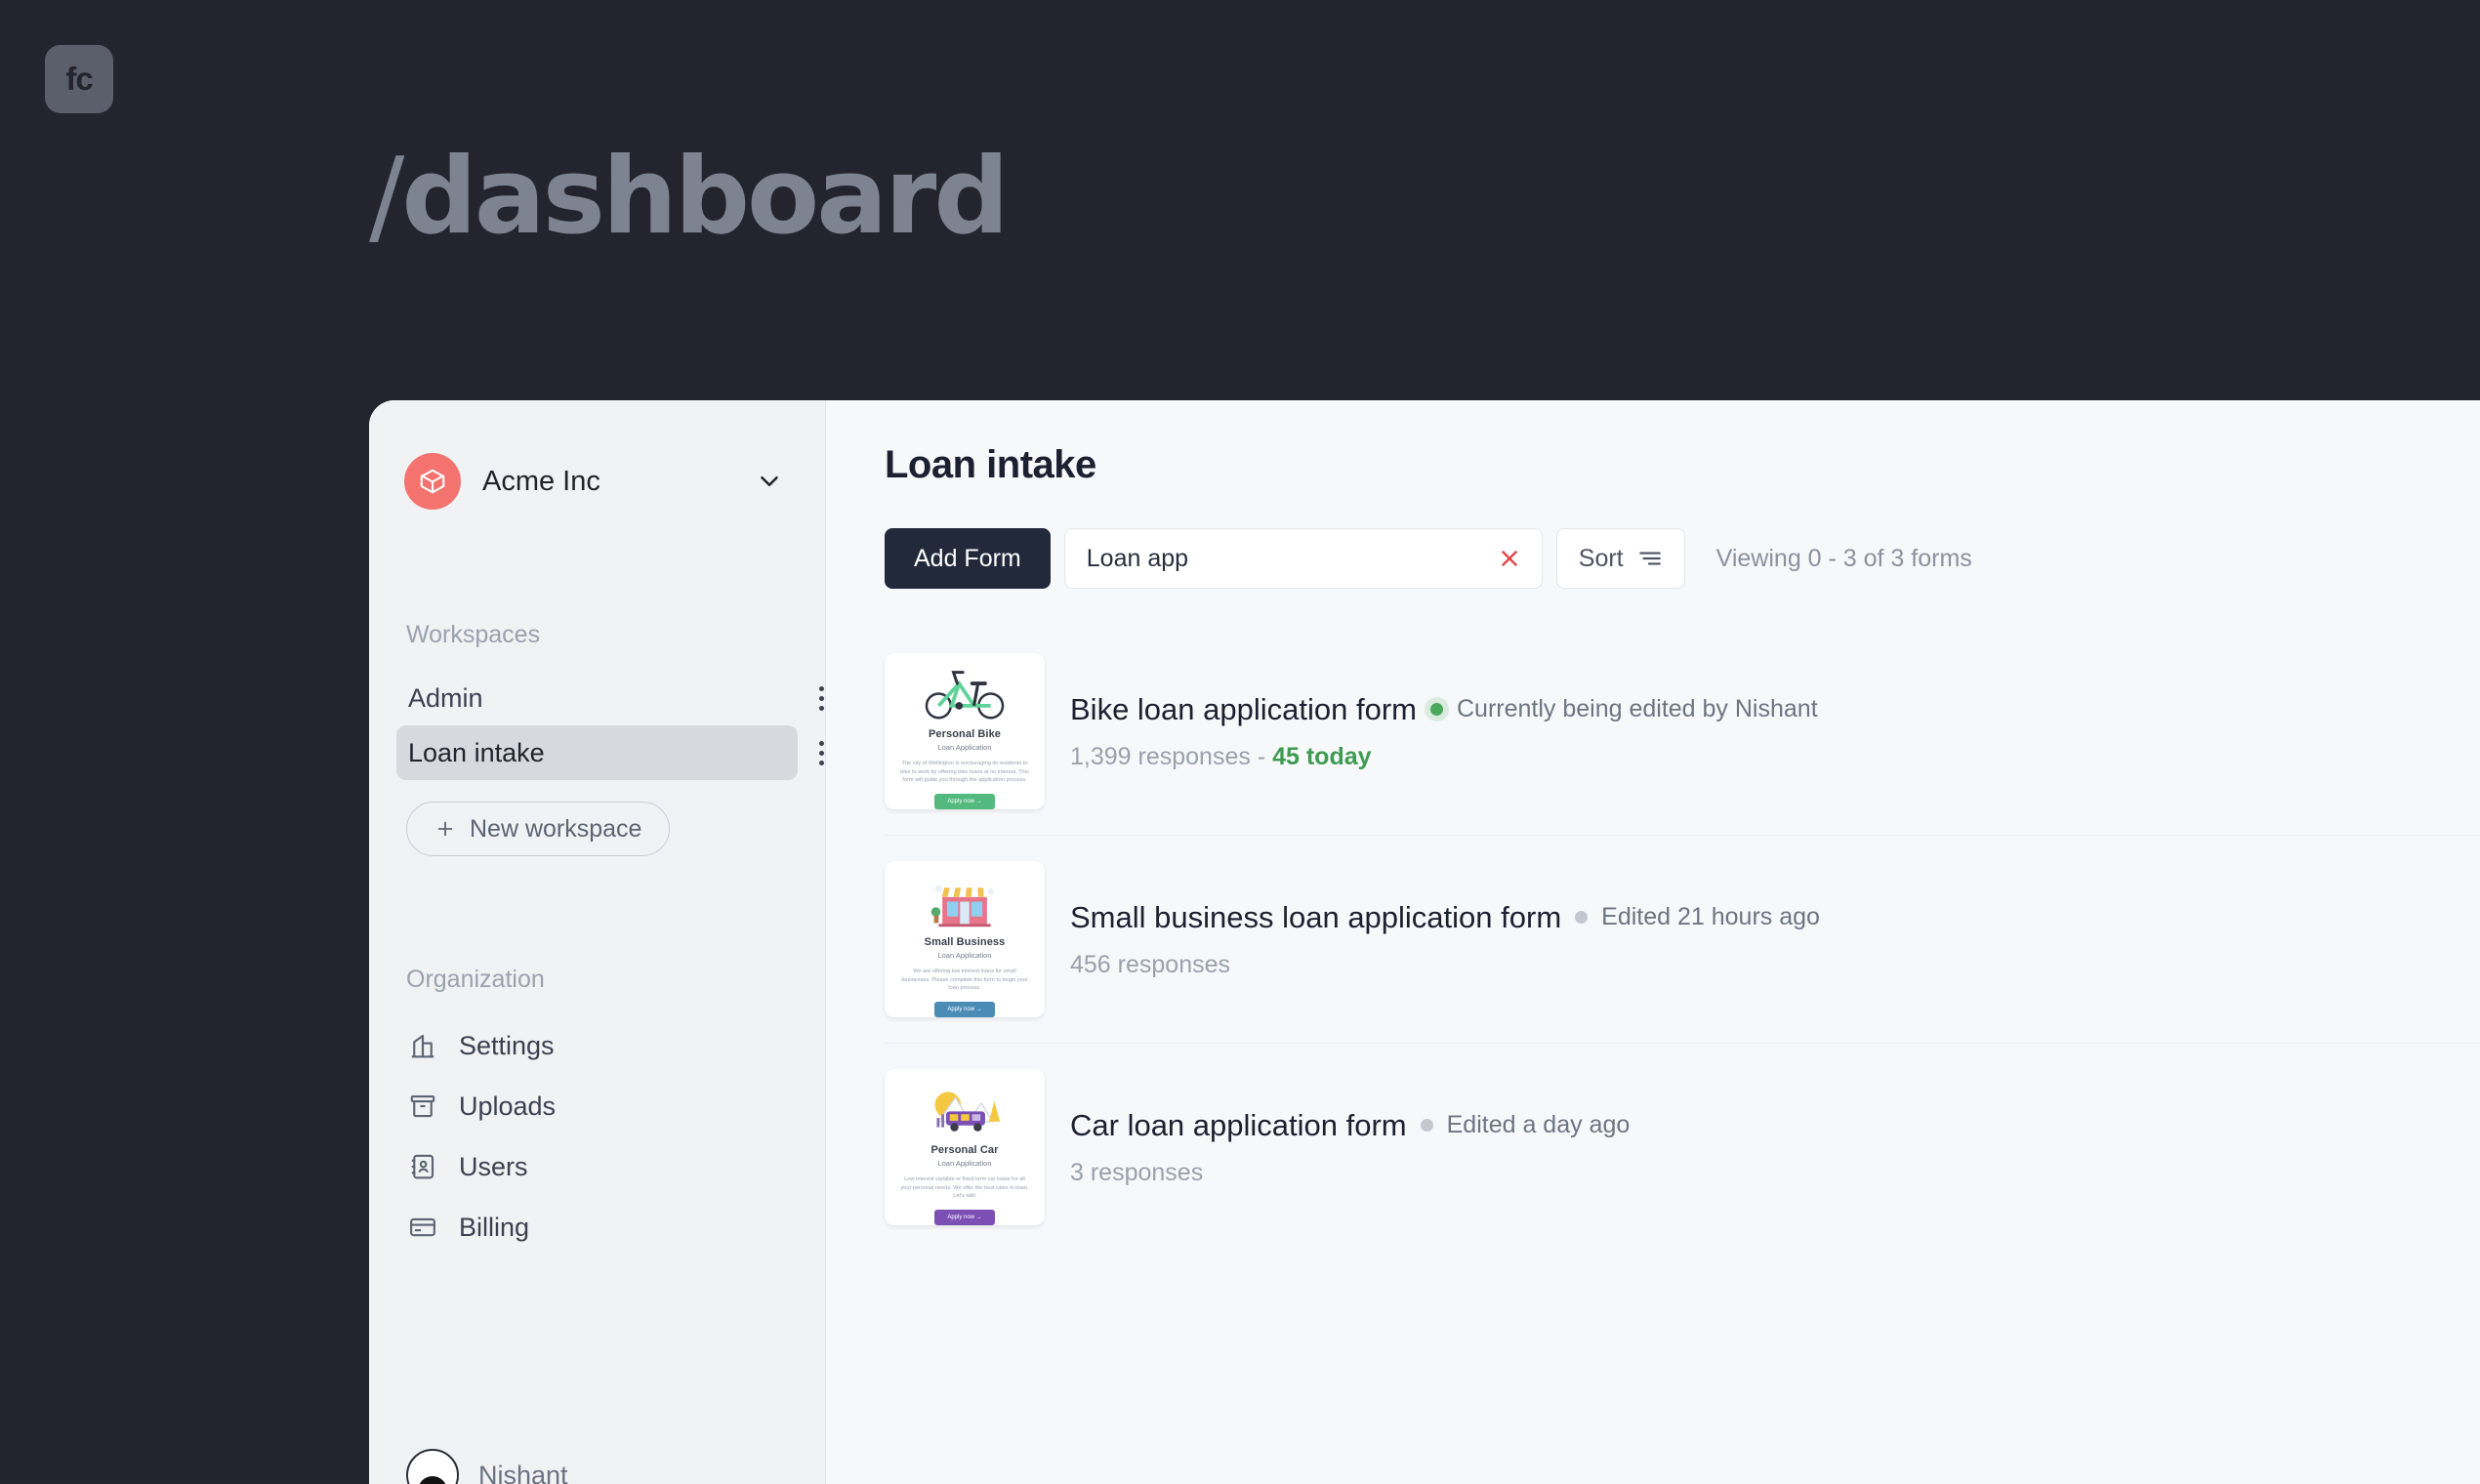  Describe the element at coordinates (689, 197) in the screenshot. I see `page-title: /dashboard` at that location.